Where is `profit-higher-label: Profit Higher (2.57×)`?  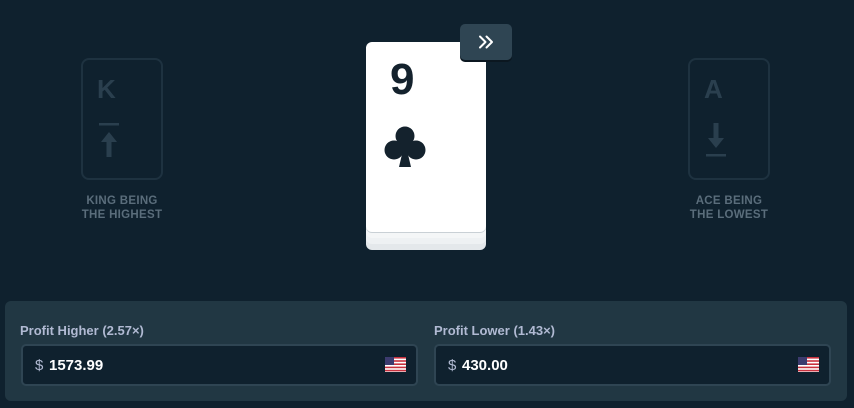 profit-higher-label: Profit Higher (2.57×) is located at coordinates (82, 330).